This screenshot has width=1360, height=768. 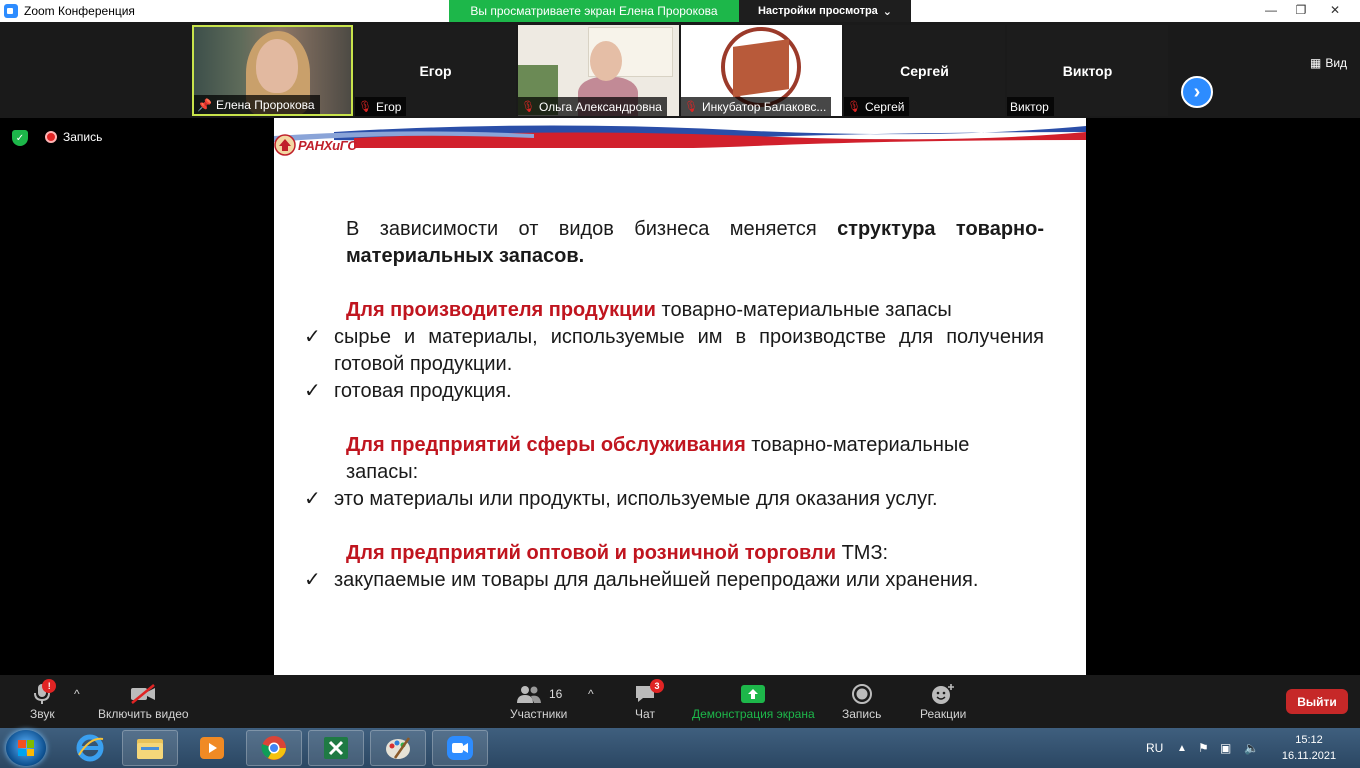 I want to click on video-off-icon, so click(x=143, y=694).